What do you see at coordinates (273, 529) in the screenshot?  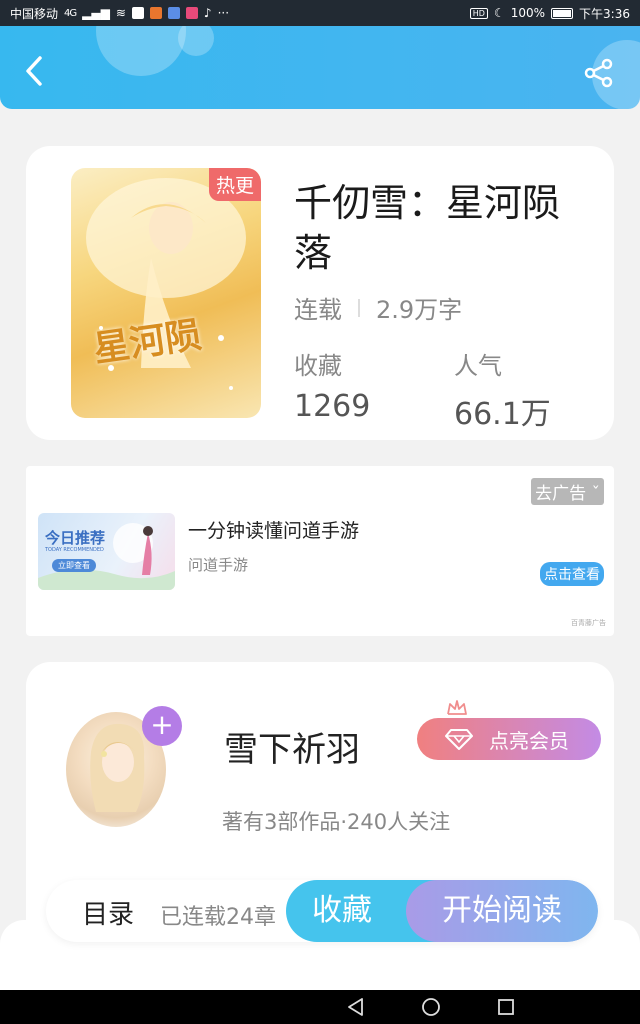 I see `ad-title: 一分钟读懂问道手游` at bounding box center [273, 529].